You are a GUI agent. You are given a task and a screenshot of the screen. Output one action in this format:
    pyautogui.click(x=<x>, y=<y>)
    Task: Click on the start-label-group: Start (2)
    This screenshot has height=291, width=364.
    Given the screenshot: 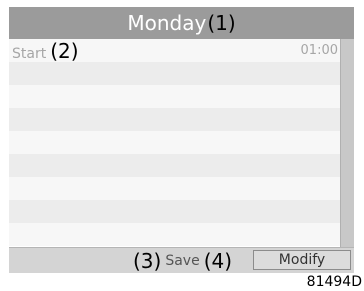 What is the action you would take?
    pyautogui.click(x=45, y=51)
    